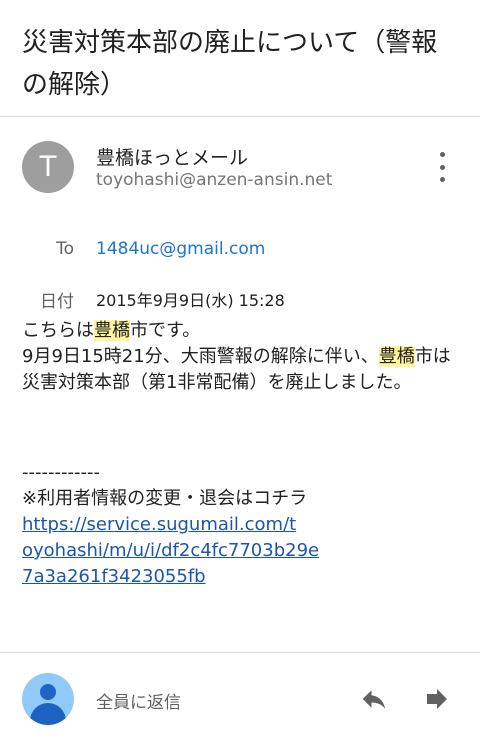 The image size is (480, 747). What do you see at coordinates (170, 550) in the screenshot?
I see `link-line-2: oyohashi/m/u/i/df2c4fc7703b29e` at bounding box center [170, 550].